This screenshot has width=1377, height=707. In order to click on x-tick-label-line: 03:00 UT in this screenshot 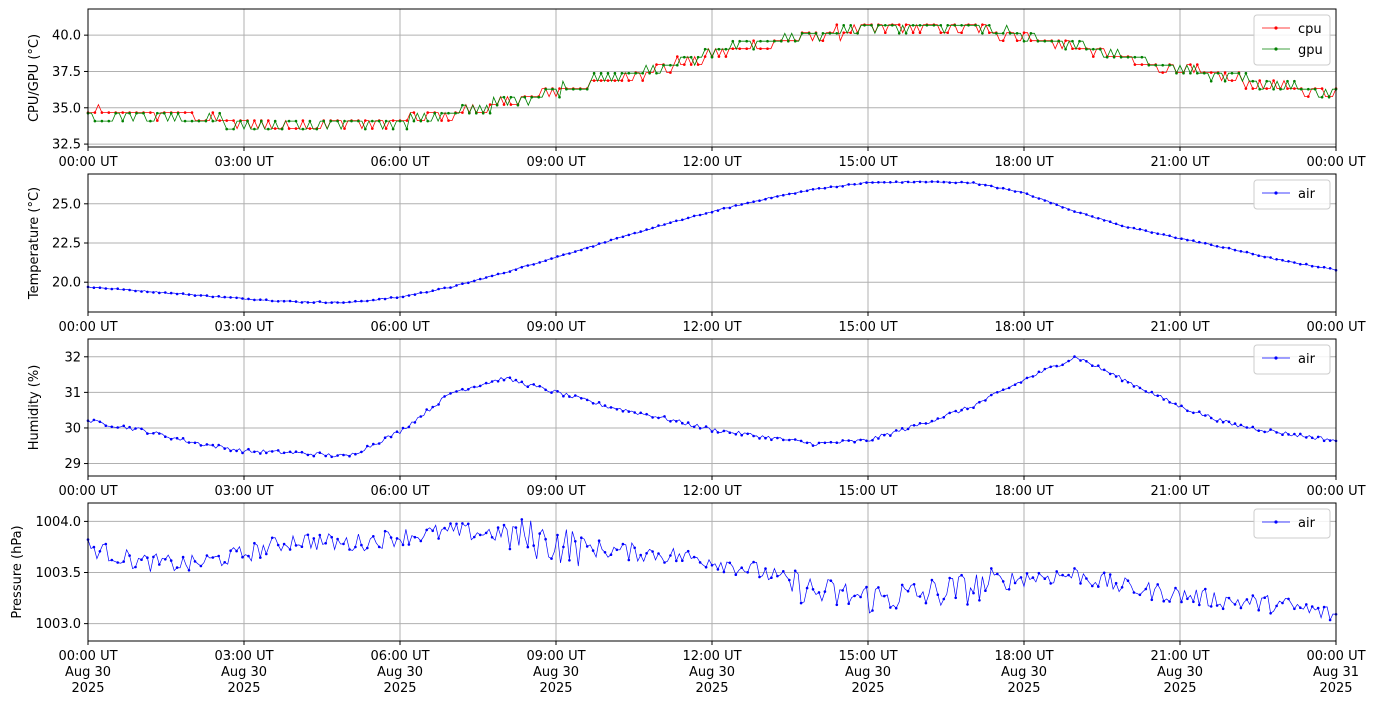, I will do `click(243, 656)`.